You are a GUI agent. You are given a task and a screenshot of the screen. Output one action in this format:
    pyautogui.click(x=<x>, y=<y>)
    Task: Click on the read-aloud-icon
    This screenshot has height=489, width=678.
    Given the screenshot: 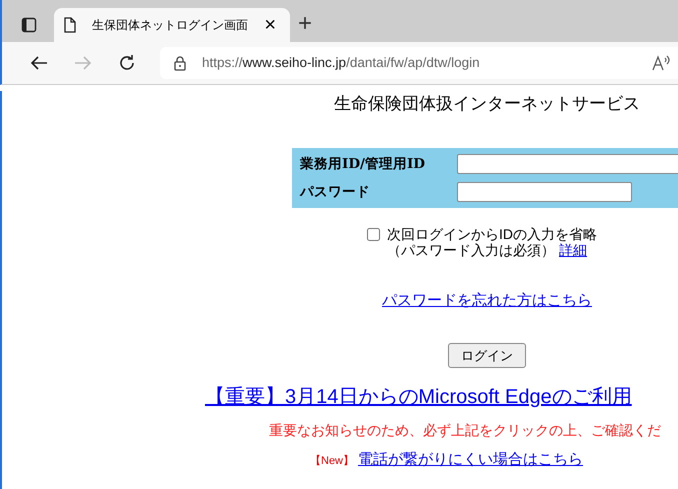 What is the action you would take?
    pyautogui.click(x=661, y=63)
    